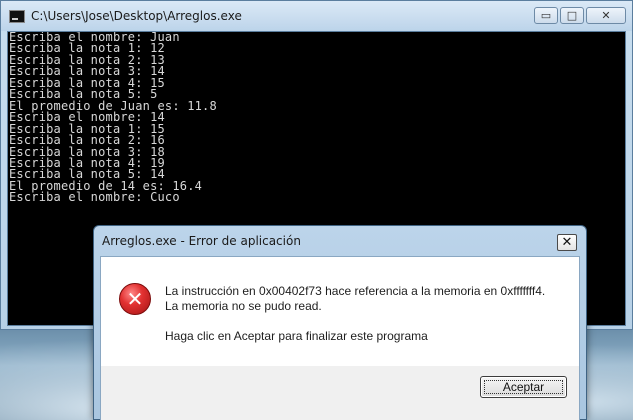 The width and height of the screenshot is (633, 420). I want to click on console-line: Escriba el nombre: Cuco, so click(94, 197).